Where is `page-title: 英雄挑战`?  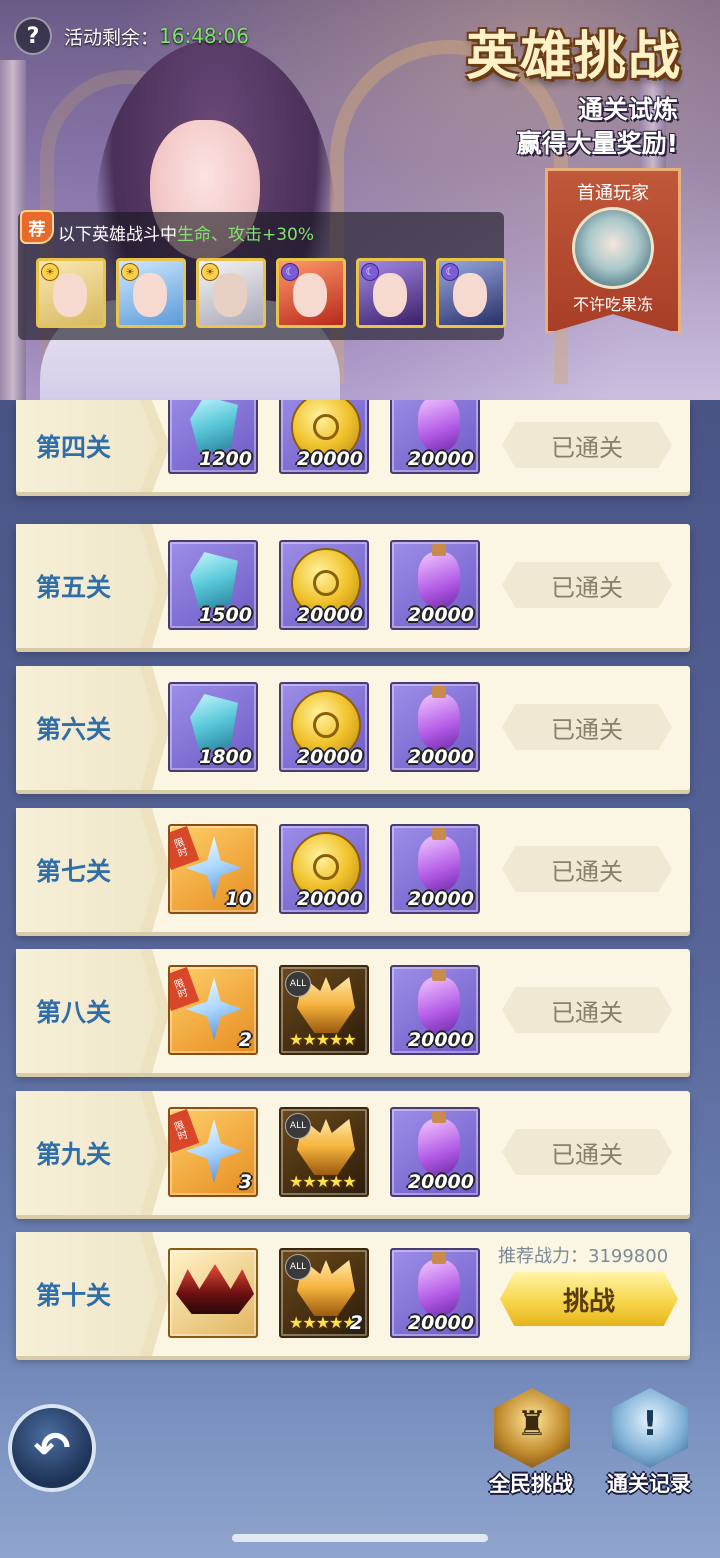
page-title: 英雄挑战 is located at coordinates (573, 57).